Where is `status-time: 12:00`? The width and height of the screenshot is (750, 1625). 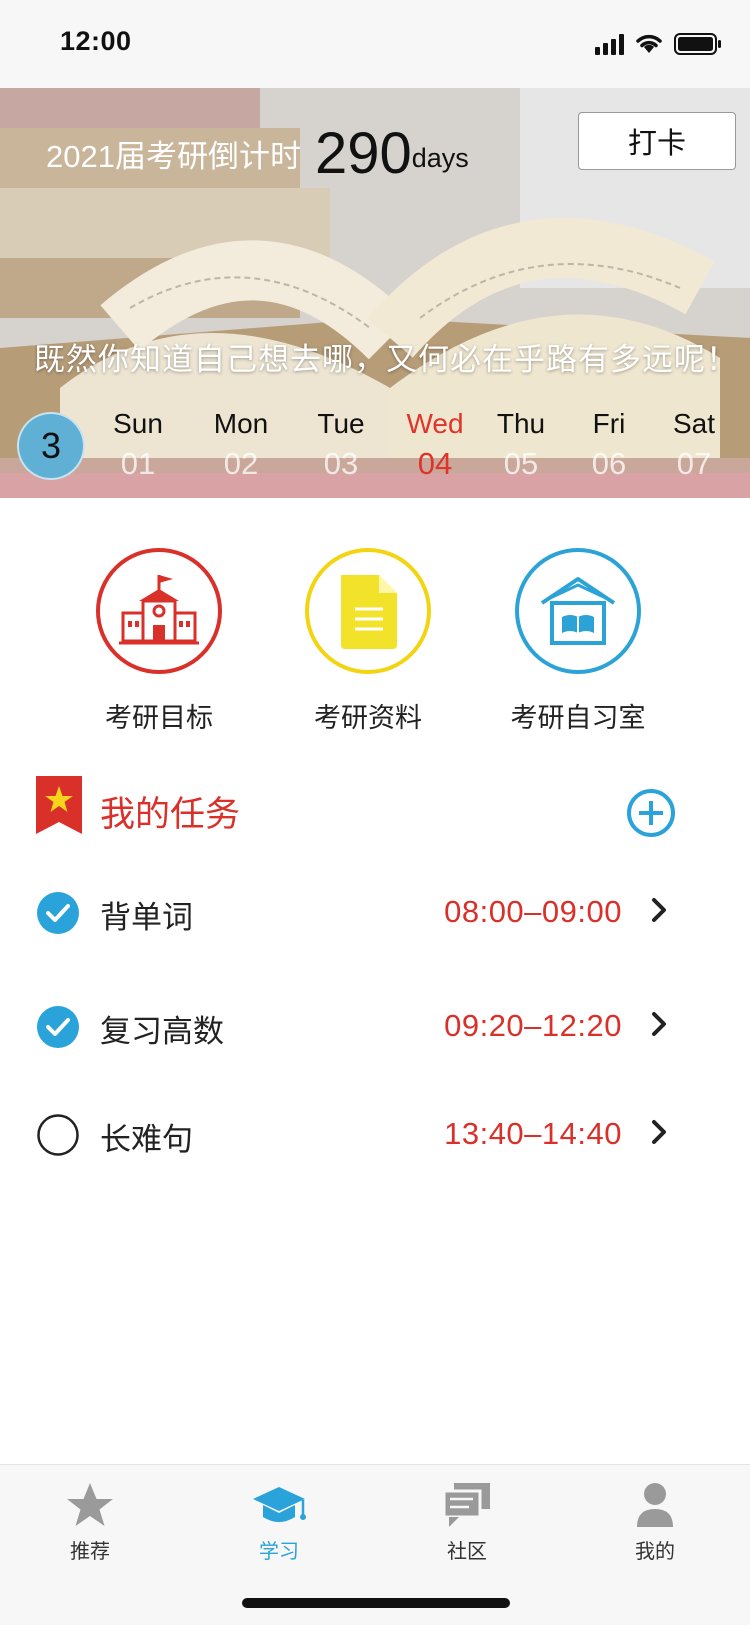
status-time: 12:00 is located at coordinates (96, 41).